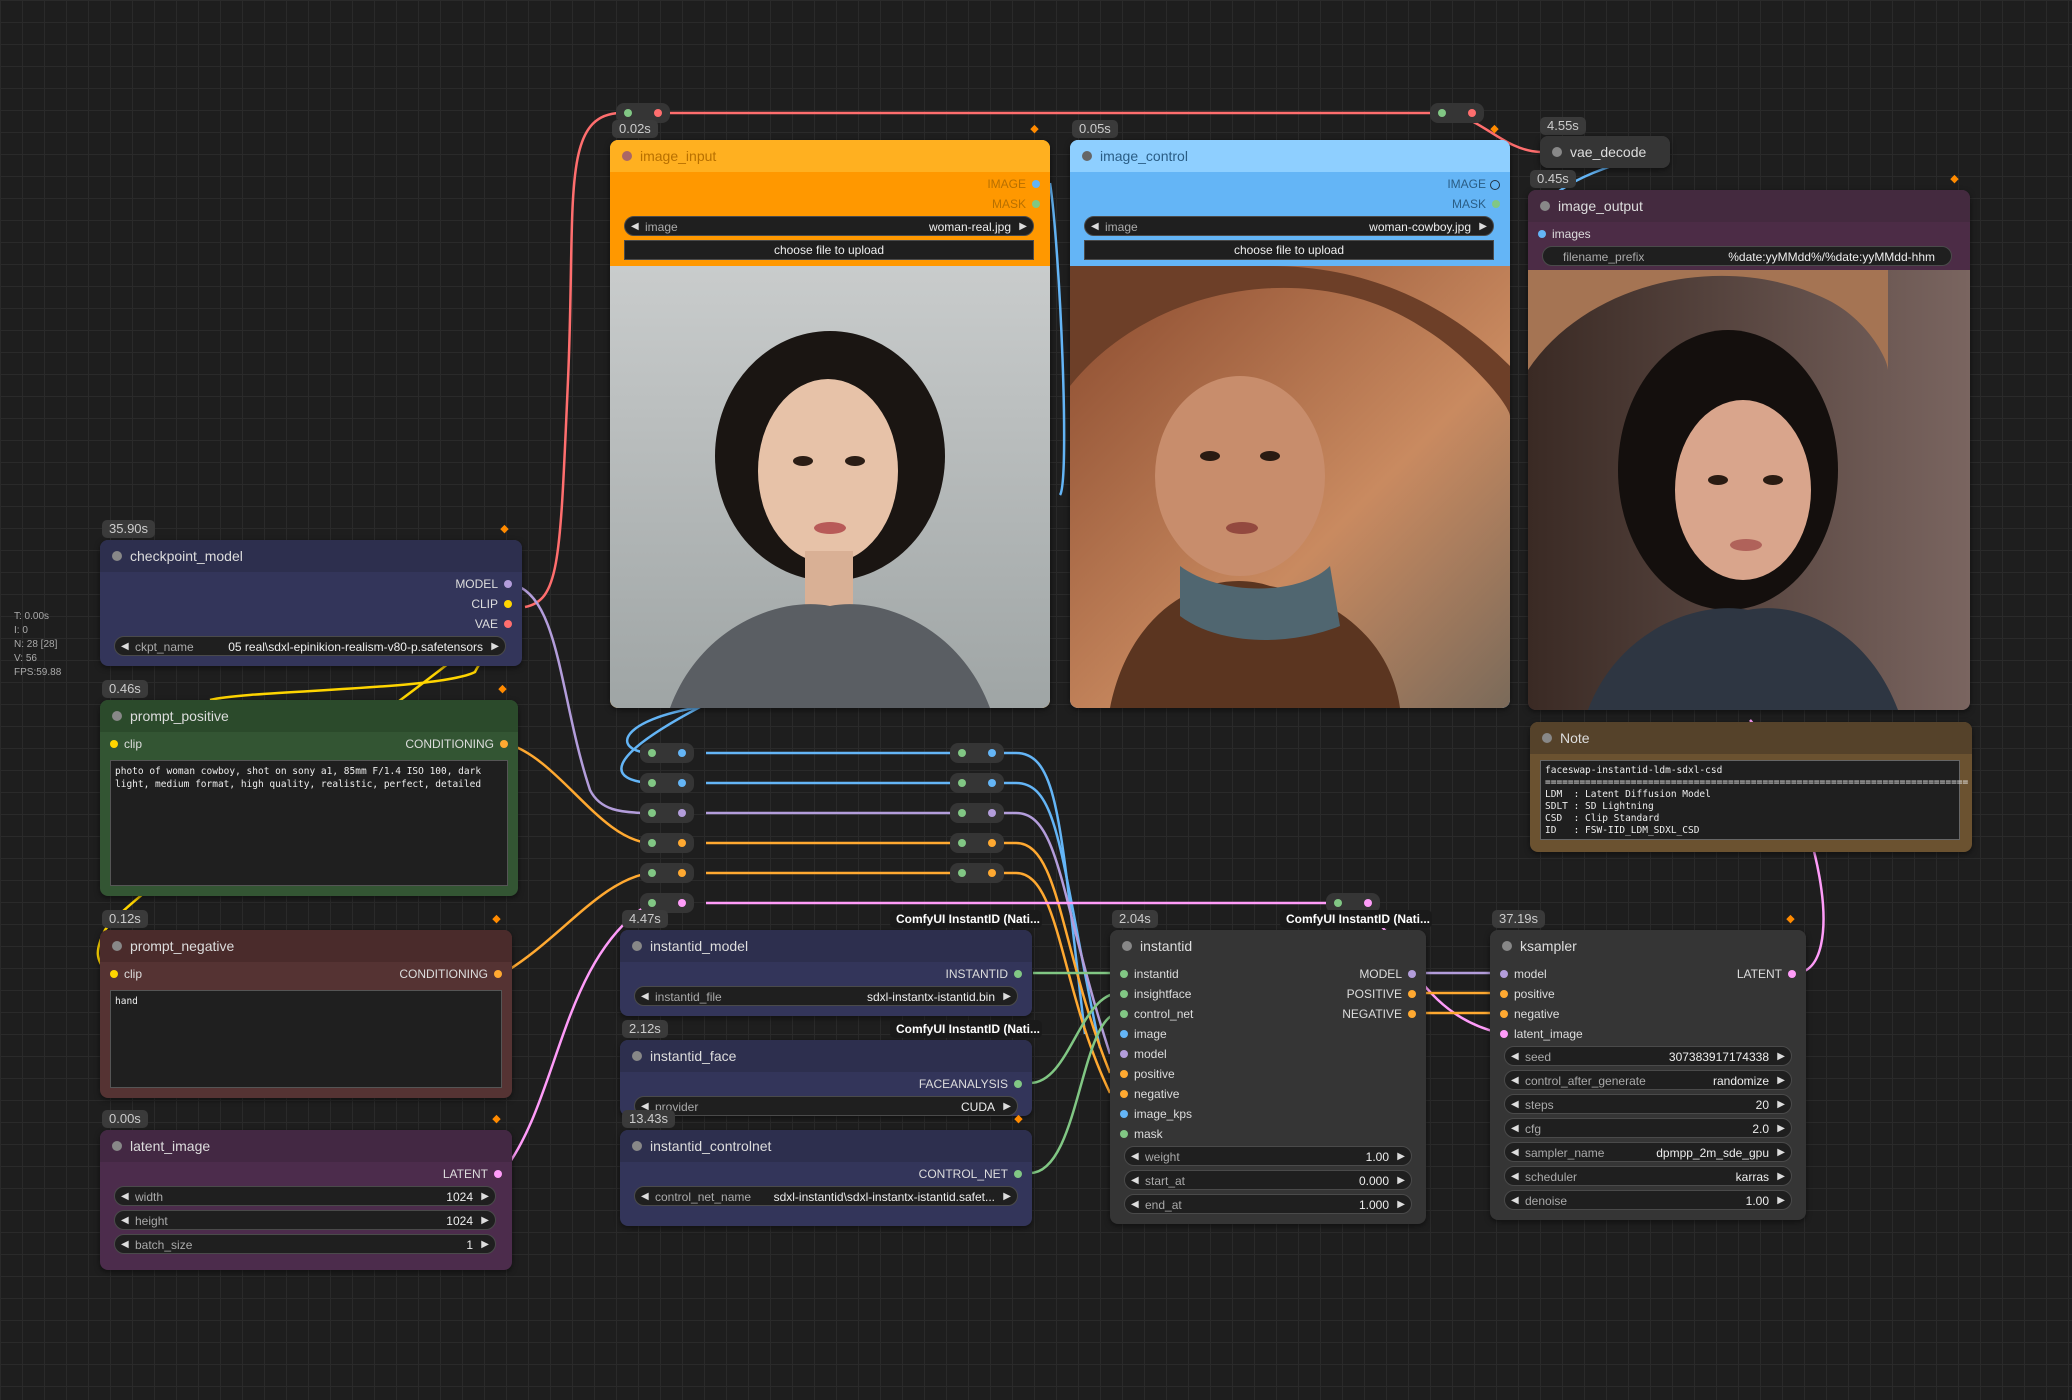 This screenshot has height=1400, width=2072. What do you see at coordinates (1648, 1200) in the screenshot?
I see `denoise-stepper: ◀ denoise 1.00 ▶` at bounding box center [1648, 1200].